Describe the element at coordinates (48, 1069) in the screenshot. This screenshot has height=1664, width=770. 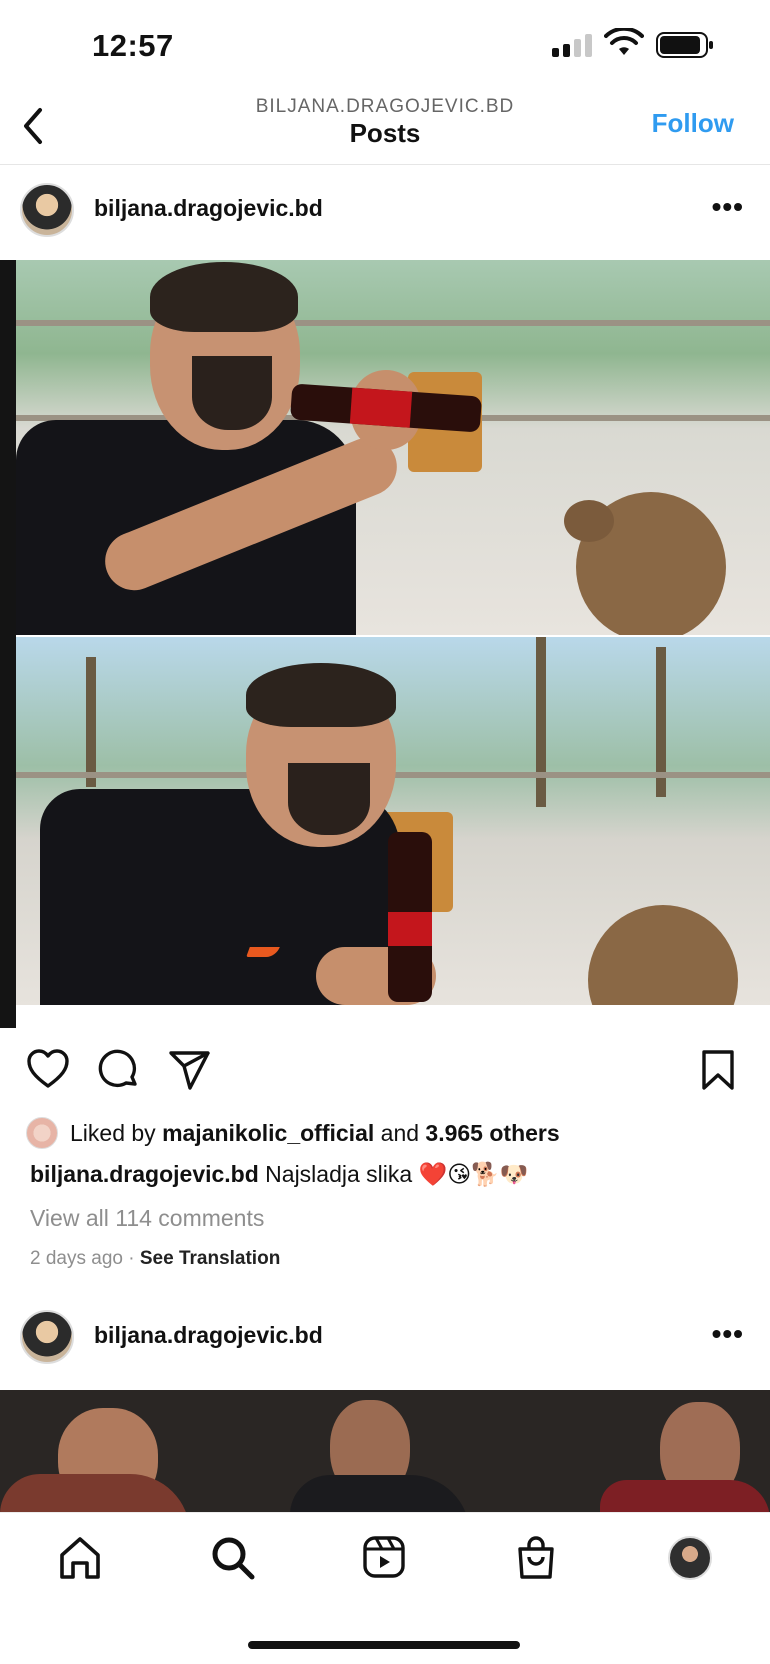
I see `heart-icon` at that location.